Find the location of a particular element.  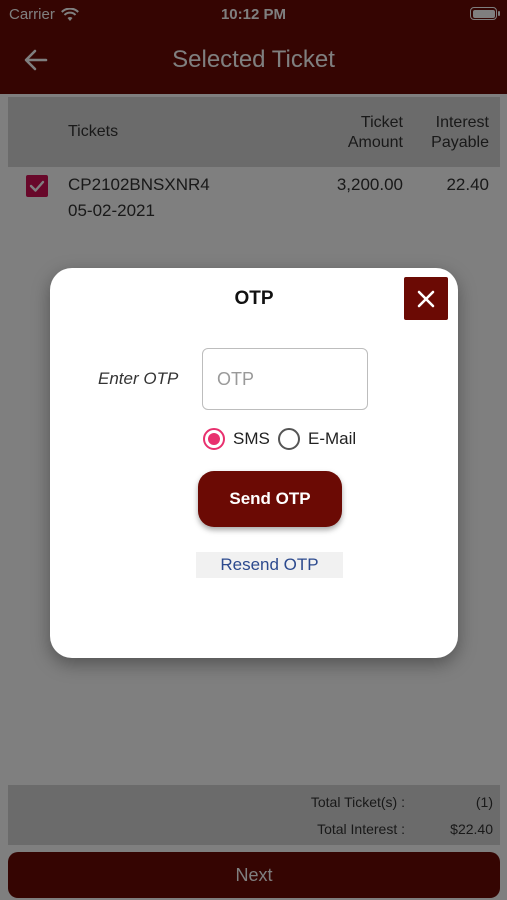

email-radio: E-Mail is located at coordinates (317, 439).